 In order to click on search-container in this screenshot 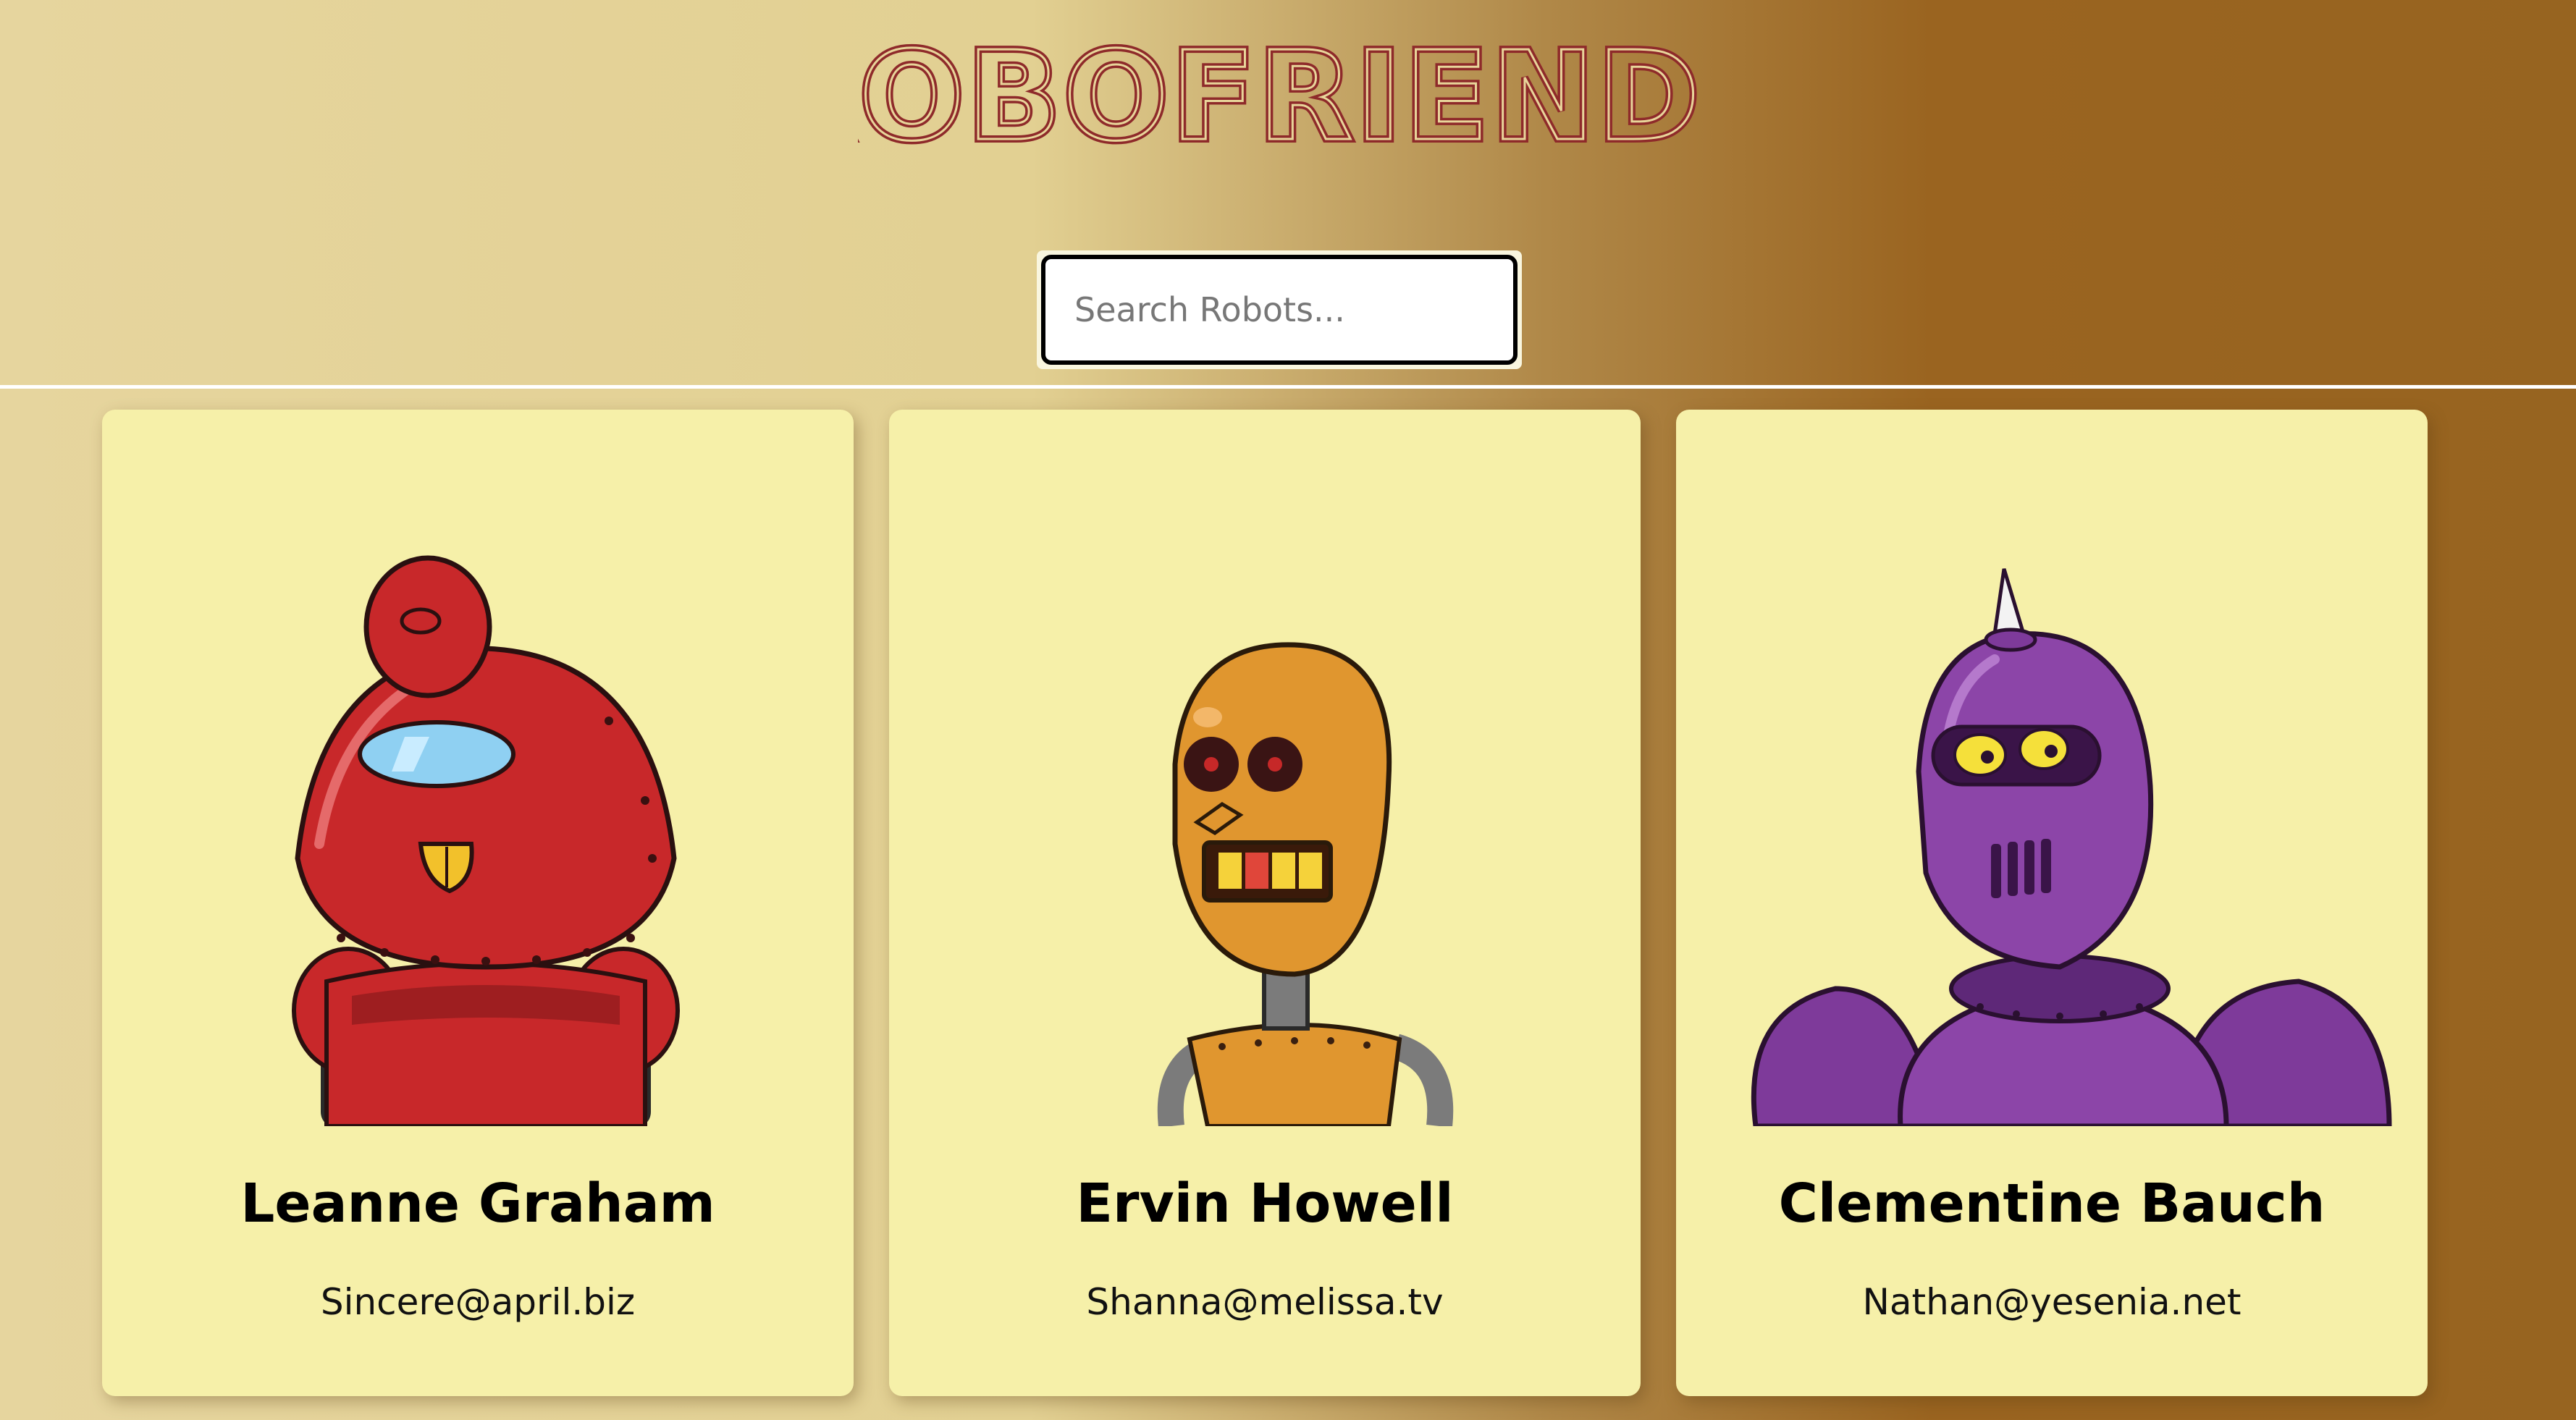, I will do `click(1279, 309)`.